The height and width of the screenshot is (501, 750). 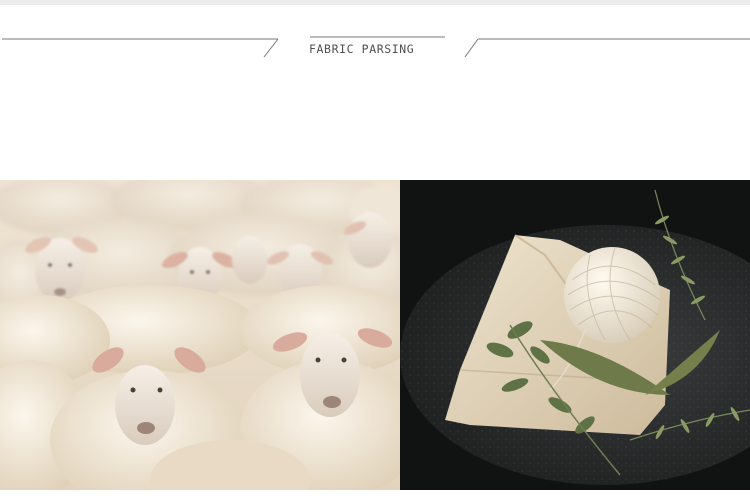 I want to click on header-decorative-lines, so click(x=376, y=47).